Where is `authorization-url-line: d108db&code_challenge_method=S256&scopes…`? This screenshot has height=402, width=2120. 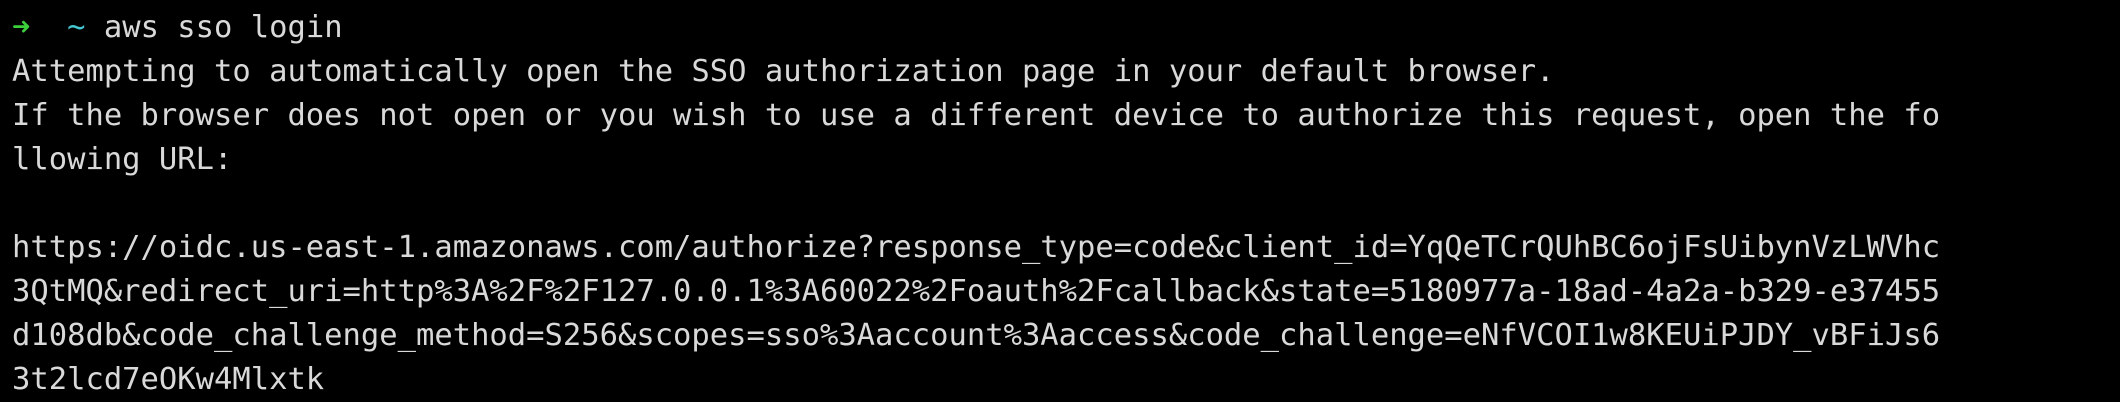
authorization-url-line: d108db&code_challenge_method=S256&scopes… is located at coordinates (1066, 336).